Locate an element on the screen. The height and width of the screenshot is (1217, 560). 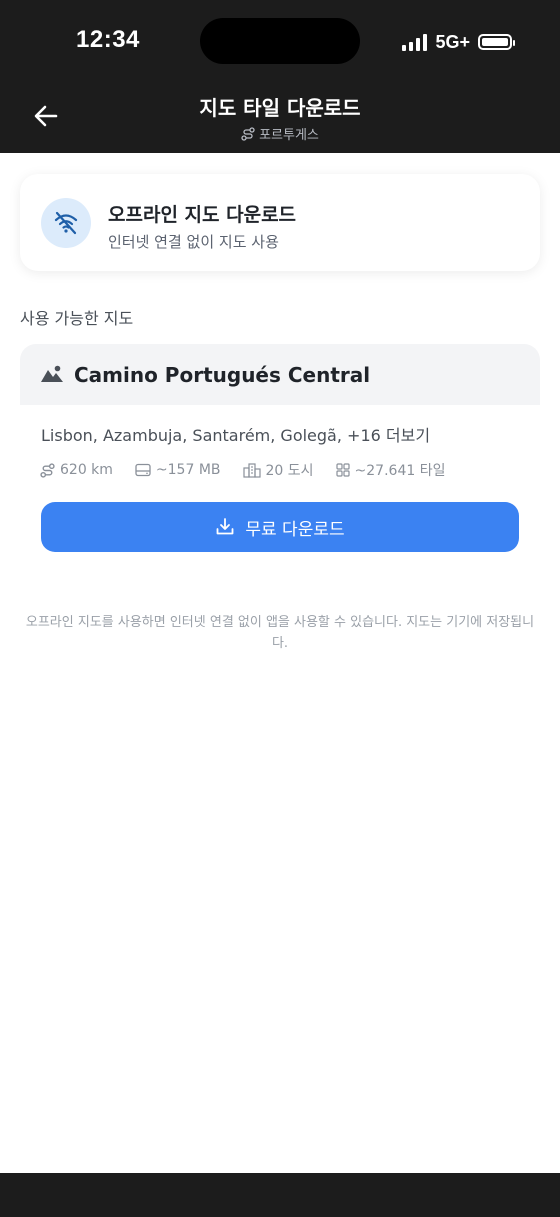
cellular-signal-icon is located at coordinates (415, 42).